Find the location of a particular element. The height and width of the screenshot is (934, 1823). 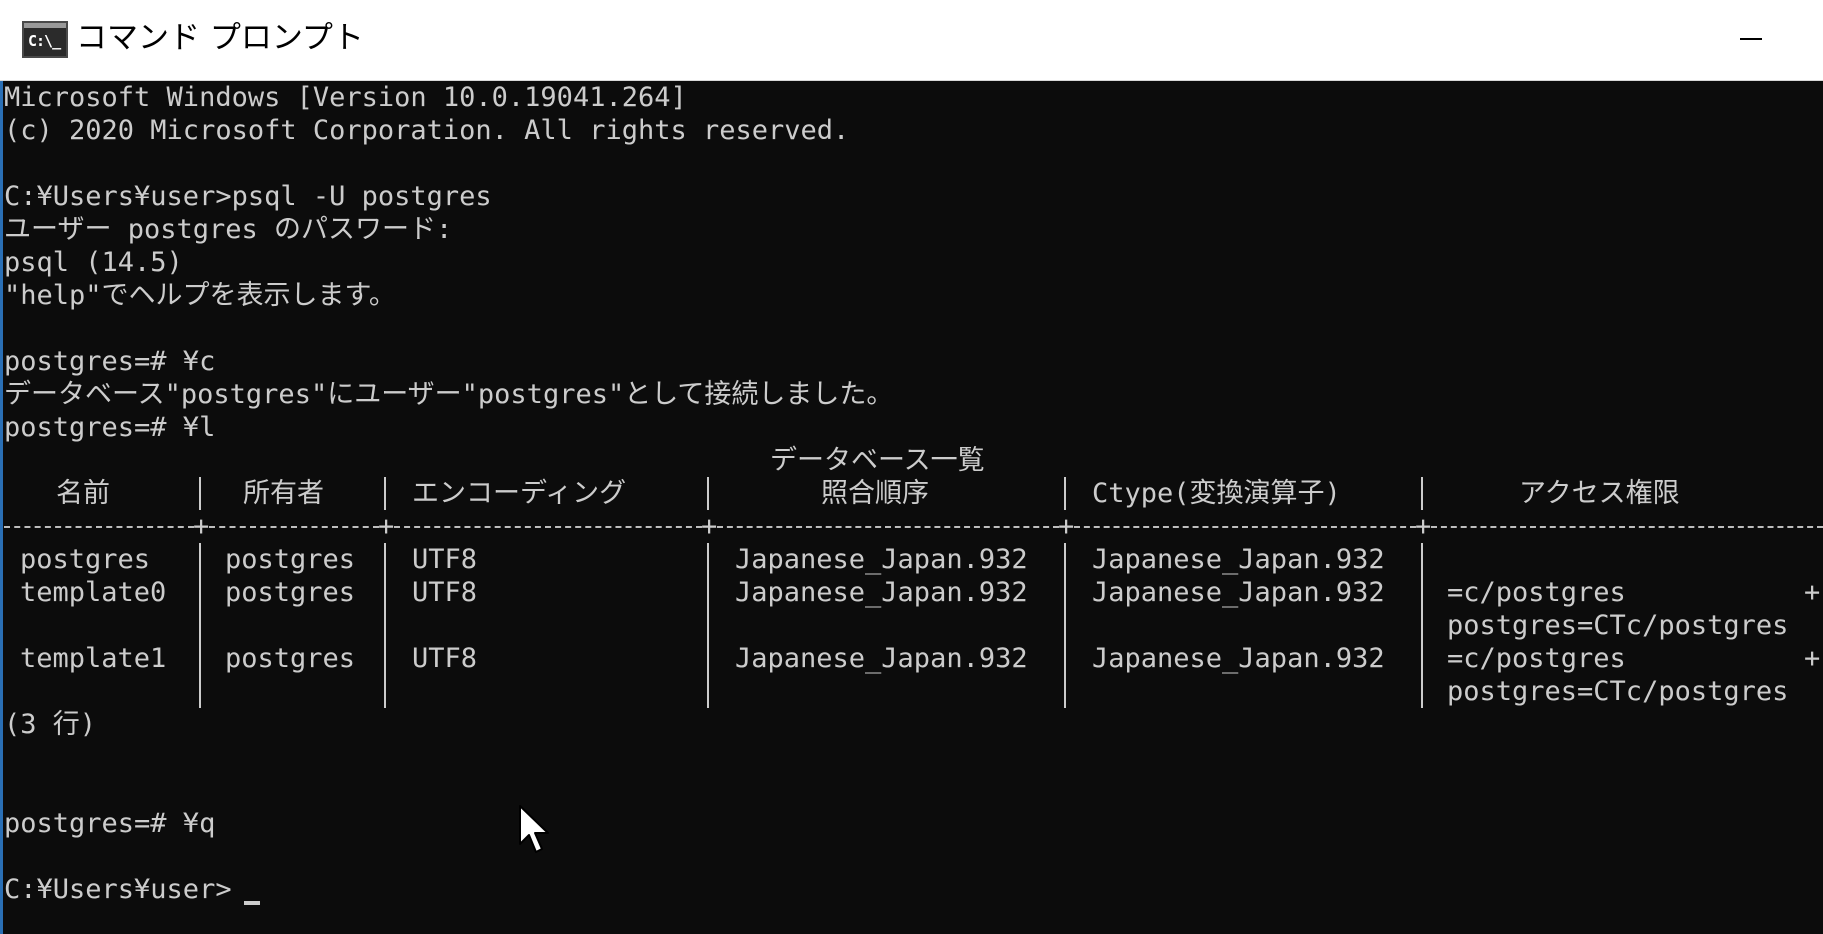

console-line-password-prompt: ユーザー postgres のパスワード: is located at coordinates (228, 229).